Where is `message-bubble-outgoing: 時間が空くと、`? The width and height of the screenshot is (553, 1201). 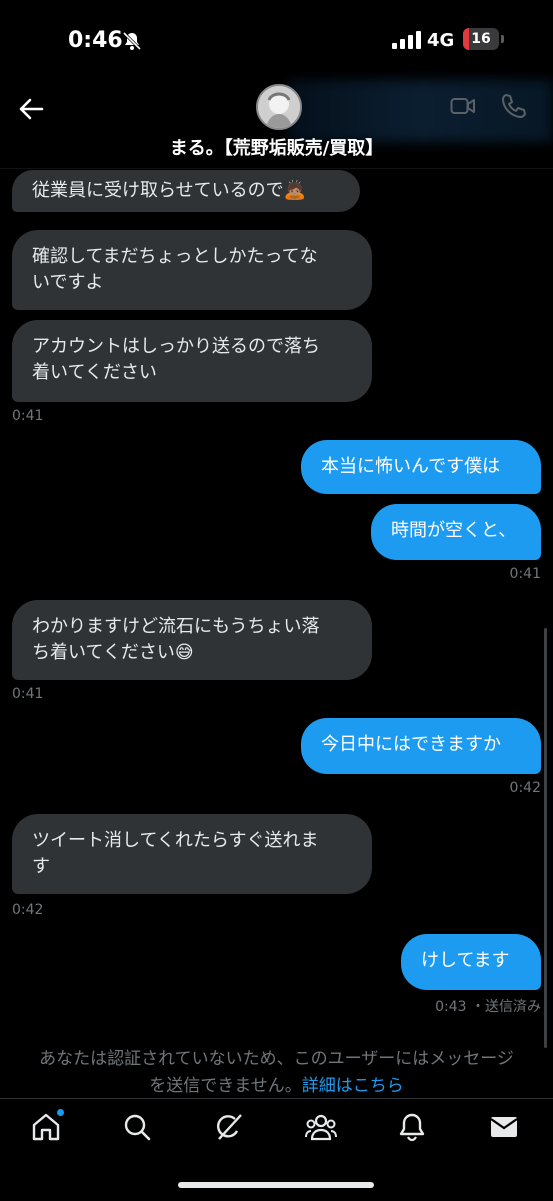 message-bubble-outgoing: 時間が空くと、 is located at coordinates (456, 532).